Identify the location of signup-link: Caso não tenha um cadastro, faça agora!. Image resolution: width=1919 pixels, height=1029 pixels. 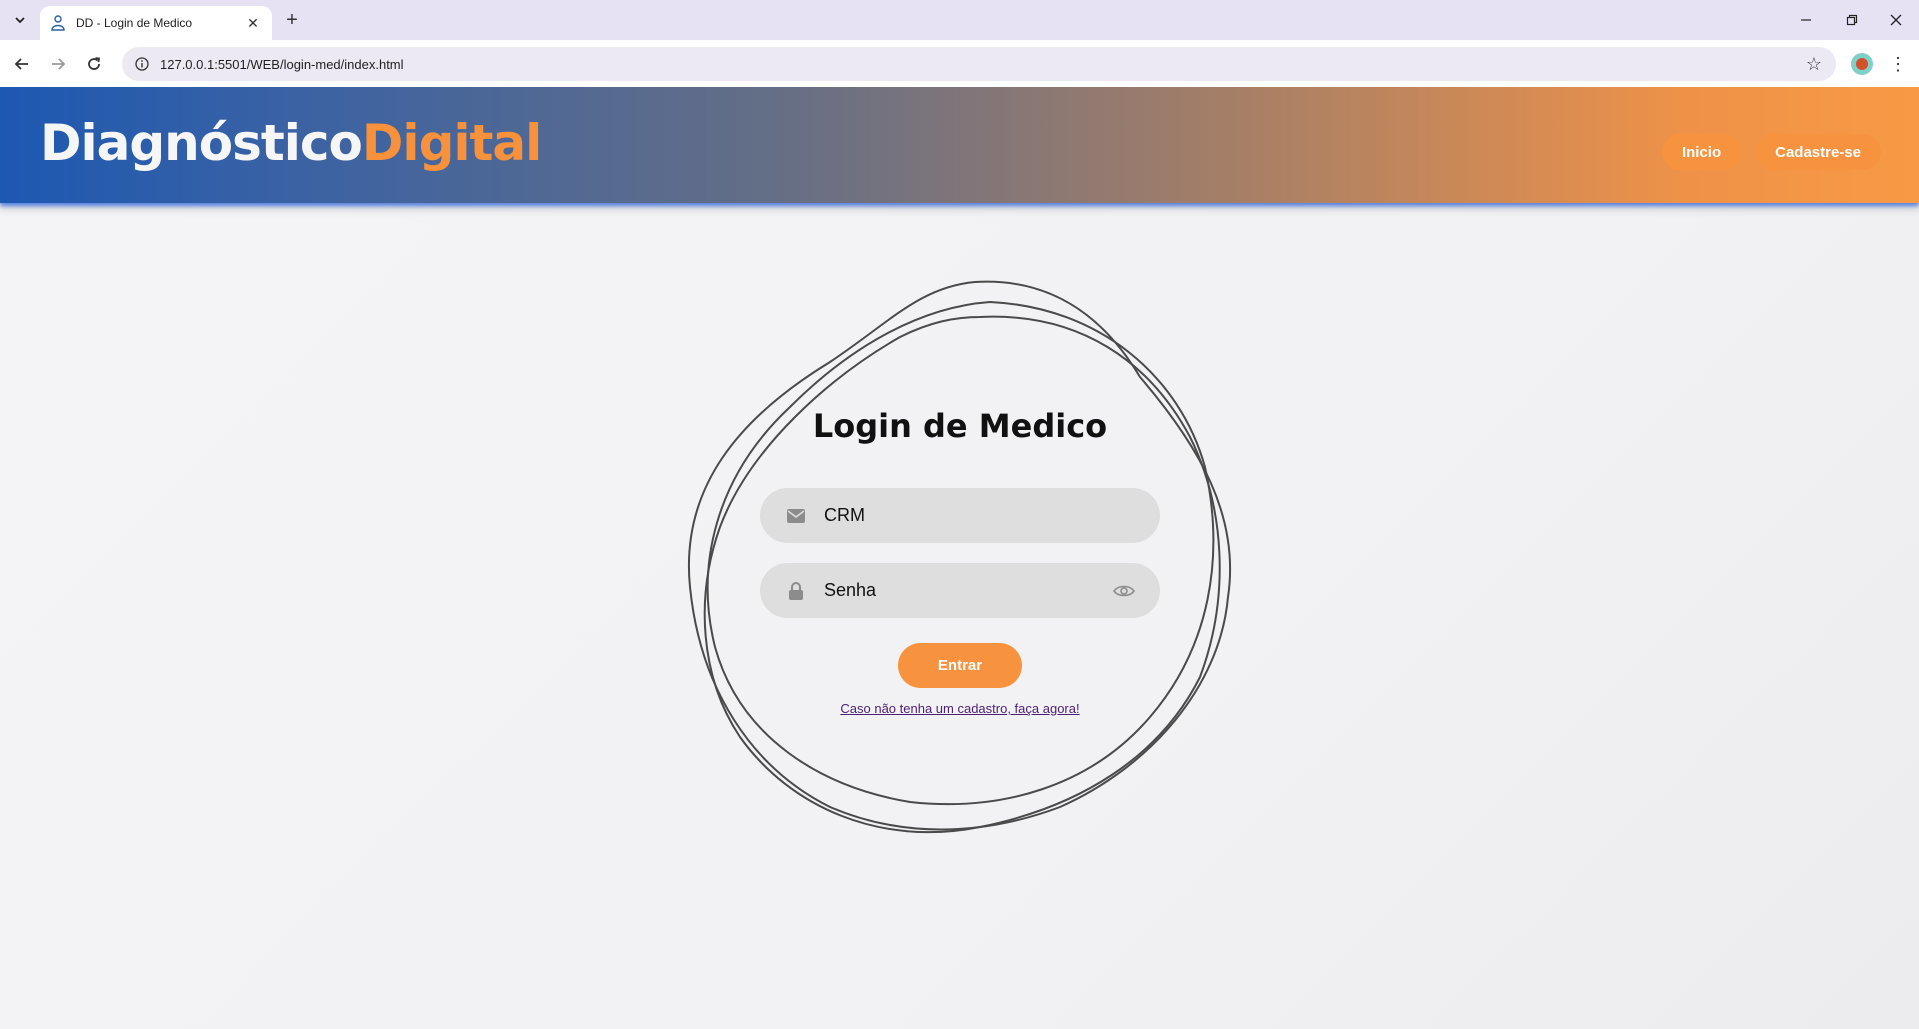
(960, 708).